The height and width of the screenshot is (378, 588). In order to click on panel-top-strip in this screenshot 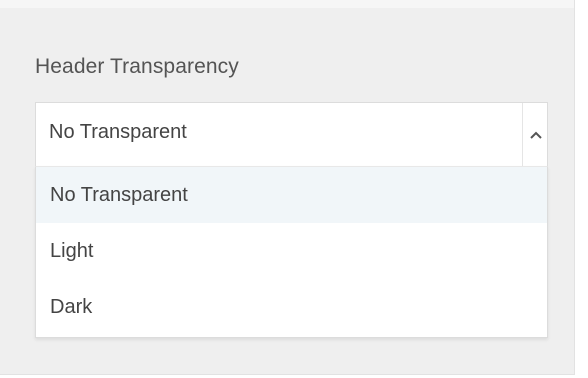, I will do `click(287, 4)`.